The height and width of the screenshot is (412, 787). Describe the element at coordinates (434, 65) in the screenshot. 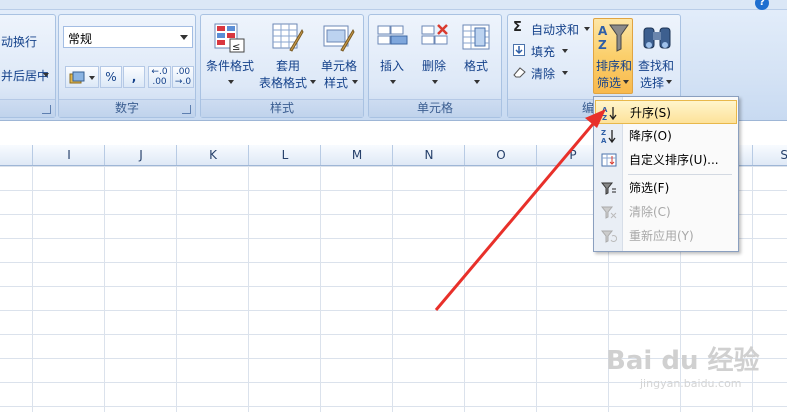

I see `delete-button: 删除` at that location.